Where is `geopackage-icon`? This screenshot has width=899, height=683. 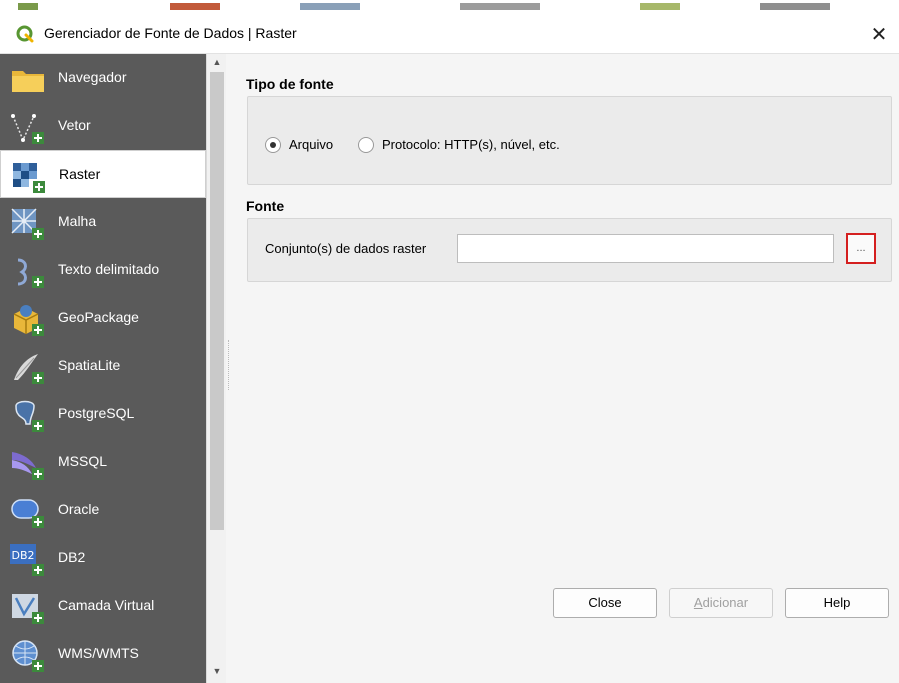 geopackage-icon is located at coordinates (28, 320).